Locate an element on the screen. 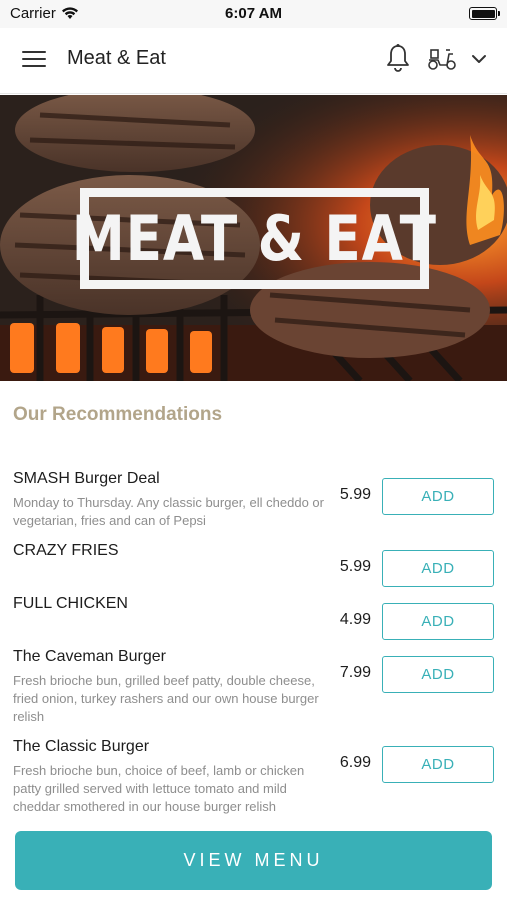 The image size is (507, 900). item-price: 4.99 is located at coordinates (355, 619).